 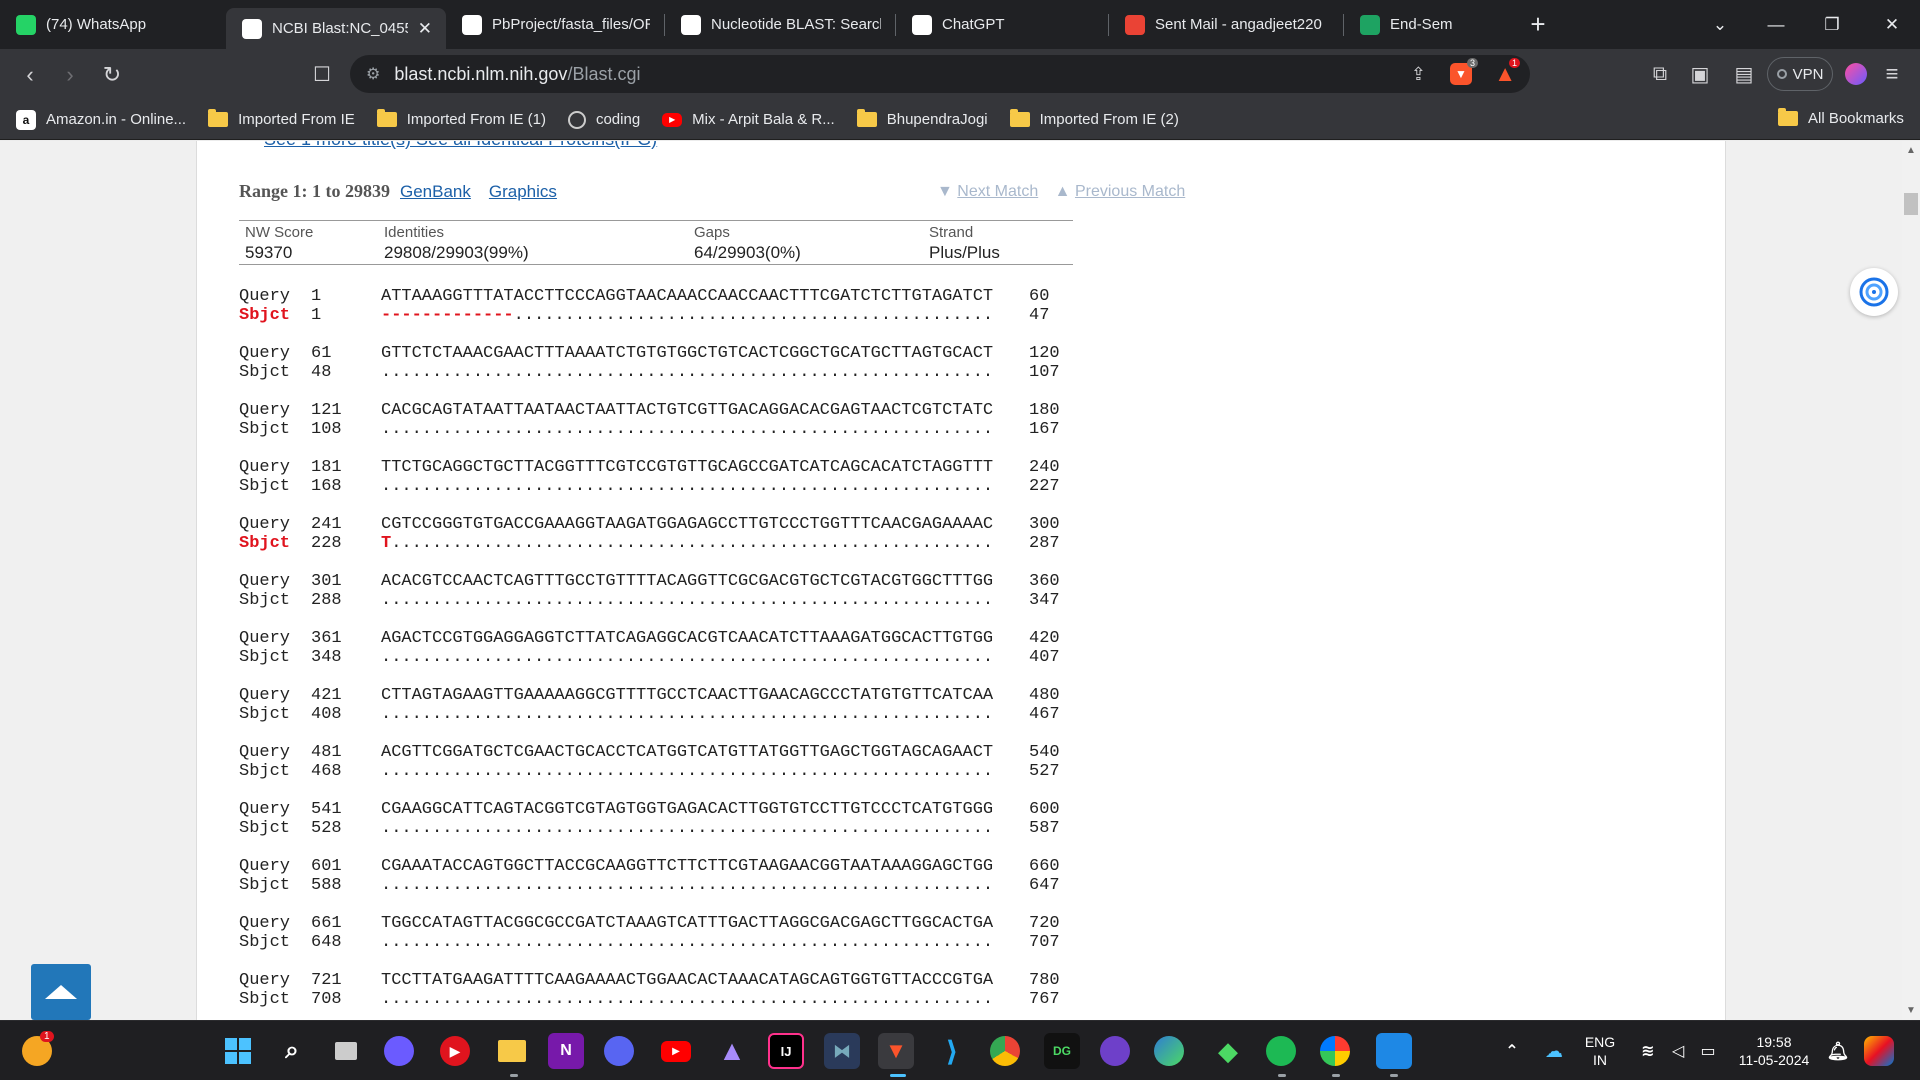 I want to click on scrollbar-thumb, so click(x=1911, y=204).